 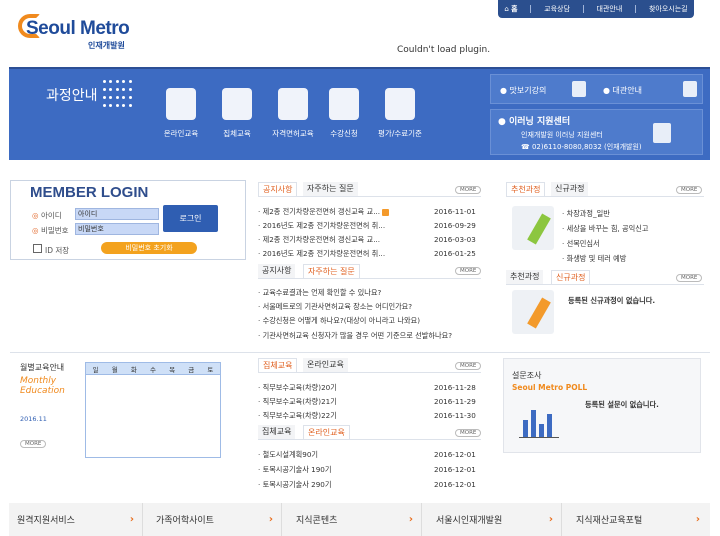 What do you see at coordinates (468, 190) in the screenshot?
I see `notice-more-button: MORE` at bounding box center [468, 190].